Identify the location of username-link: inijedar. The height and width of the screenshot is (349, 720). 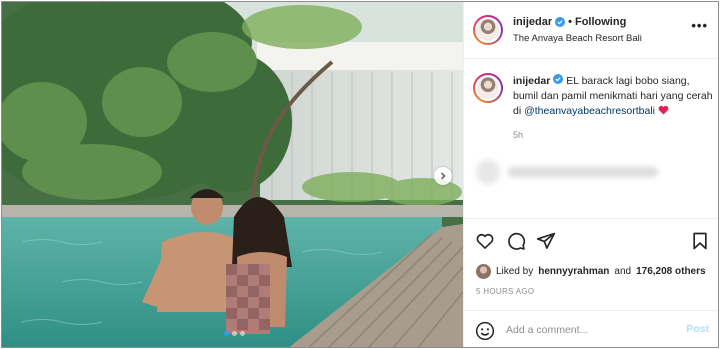
(532, 22).